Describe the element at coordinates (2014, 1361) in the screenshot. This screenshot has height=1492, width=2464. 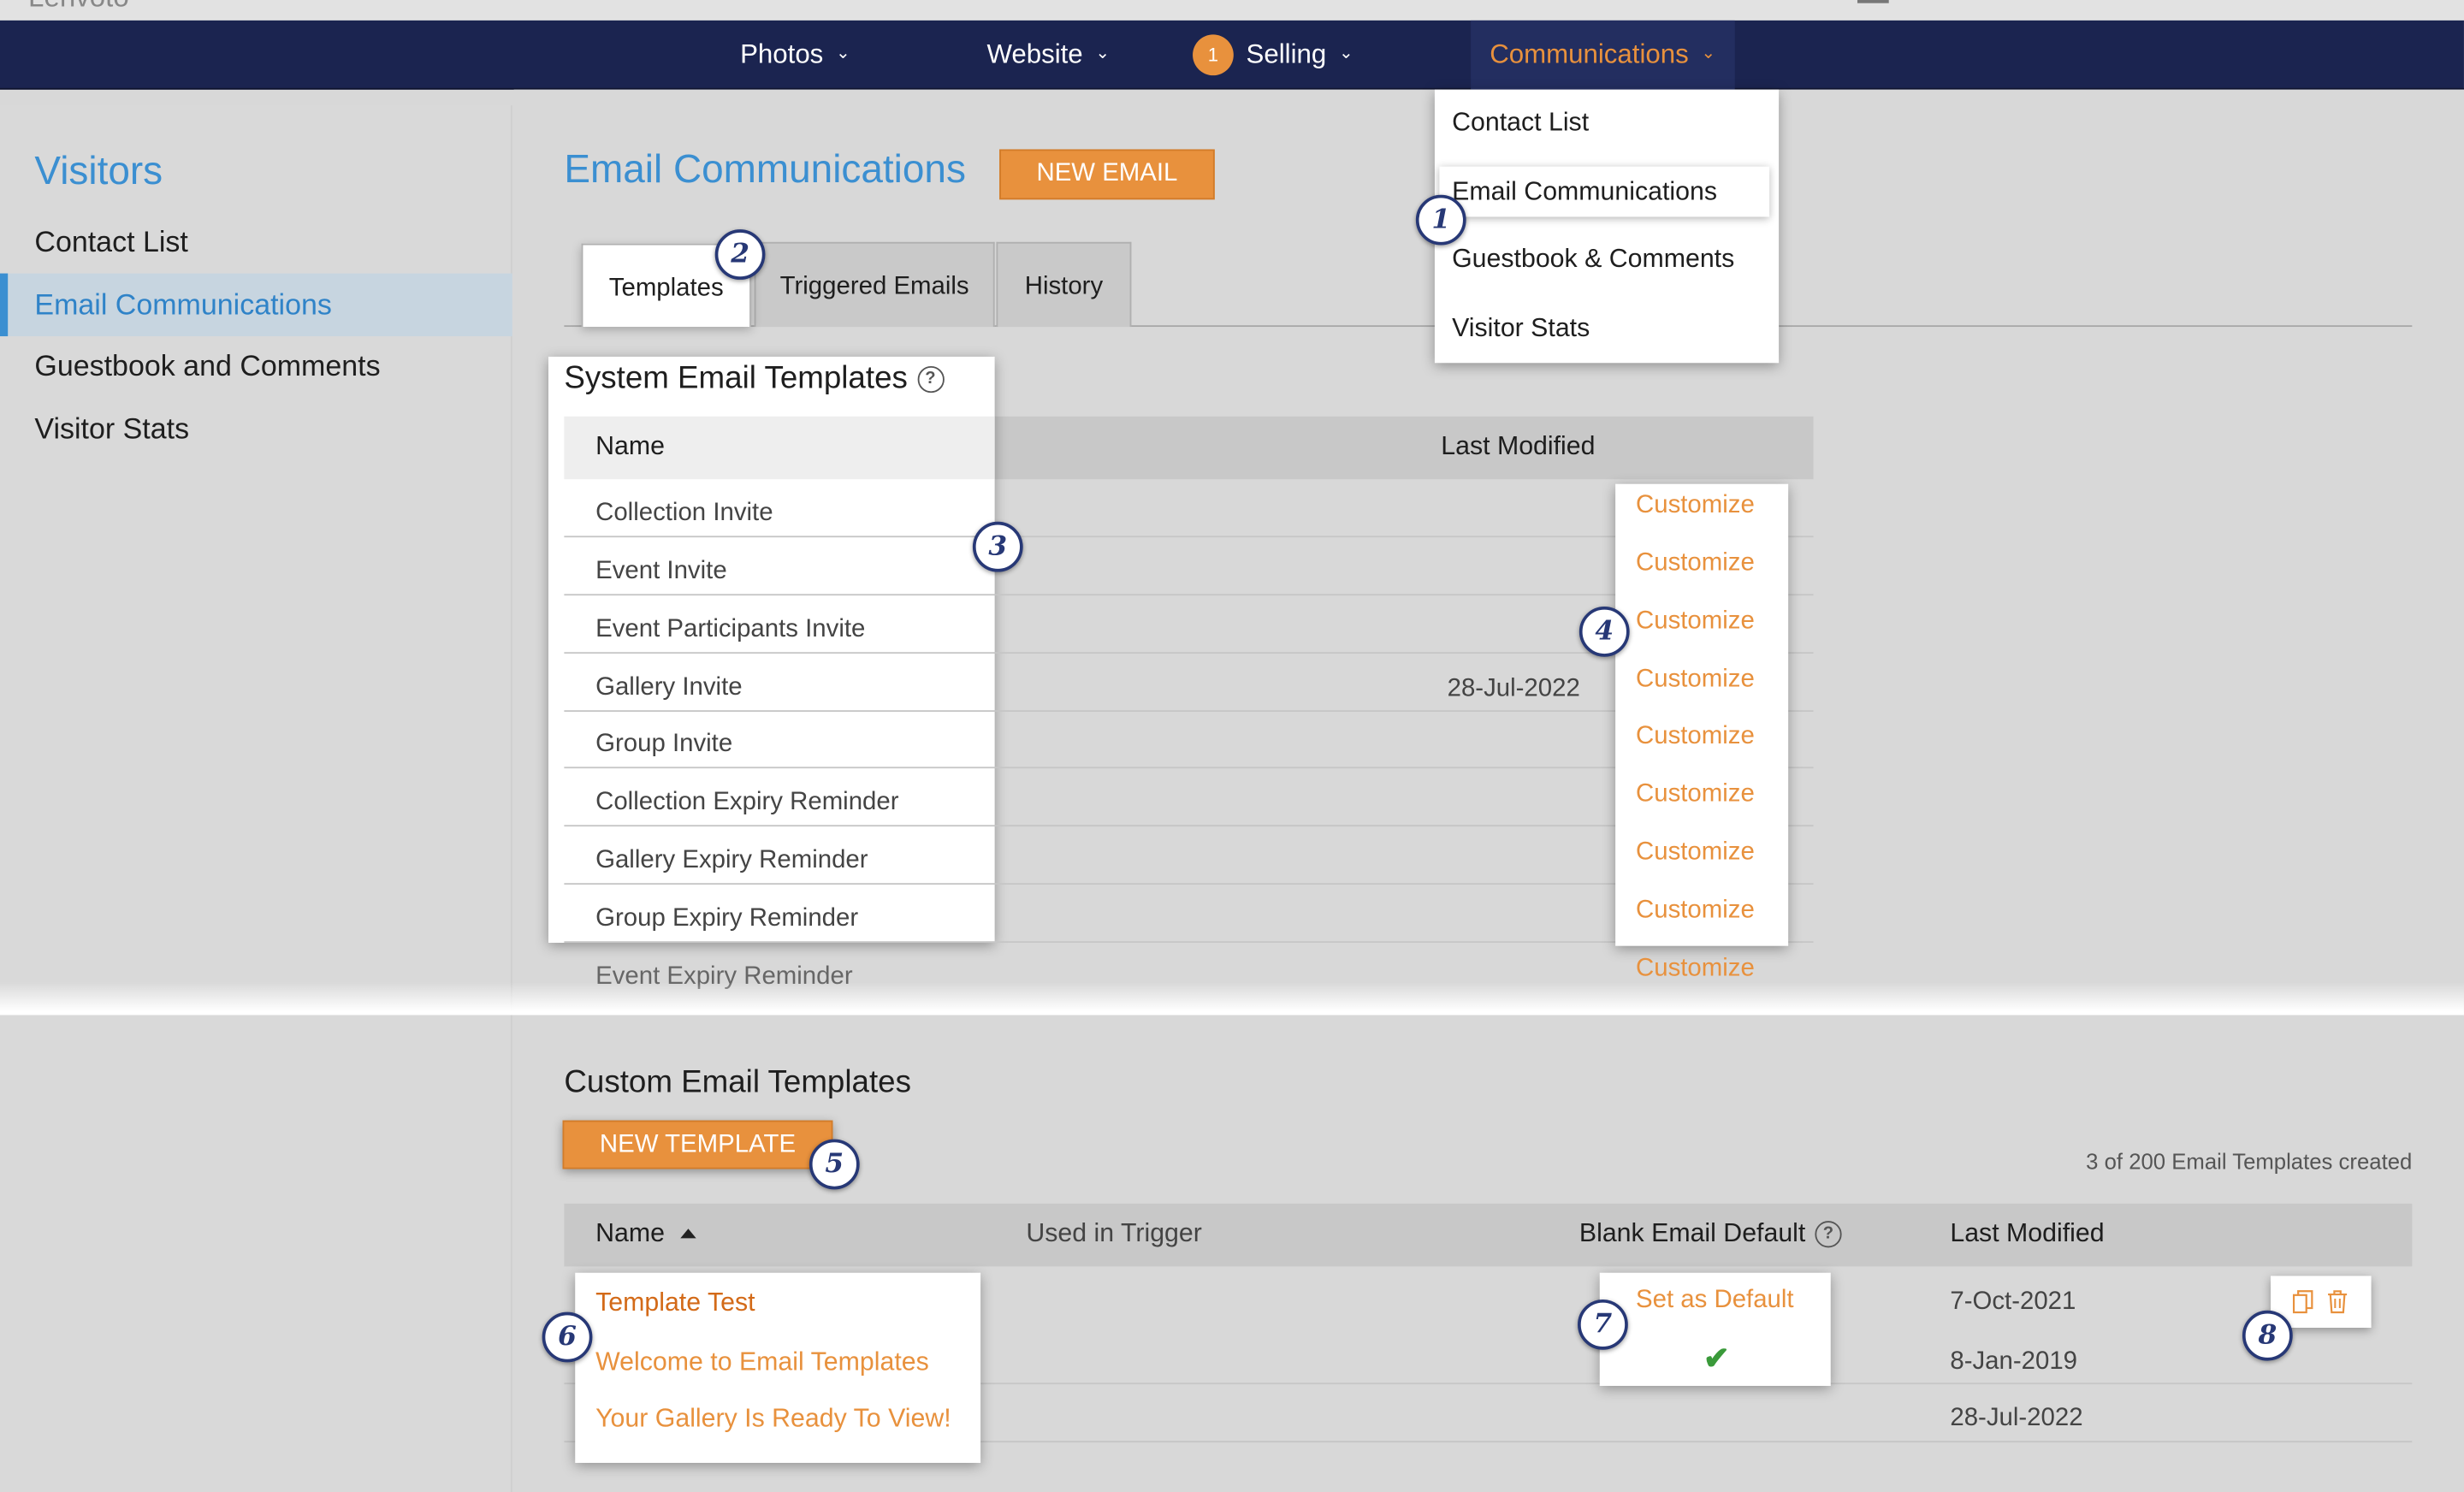
I see `custom-template-date: 8-Jan-2019` at that location.